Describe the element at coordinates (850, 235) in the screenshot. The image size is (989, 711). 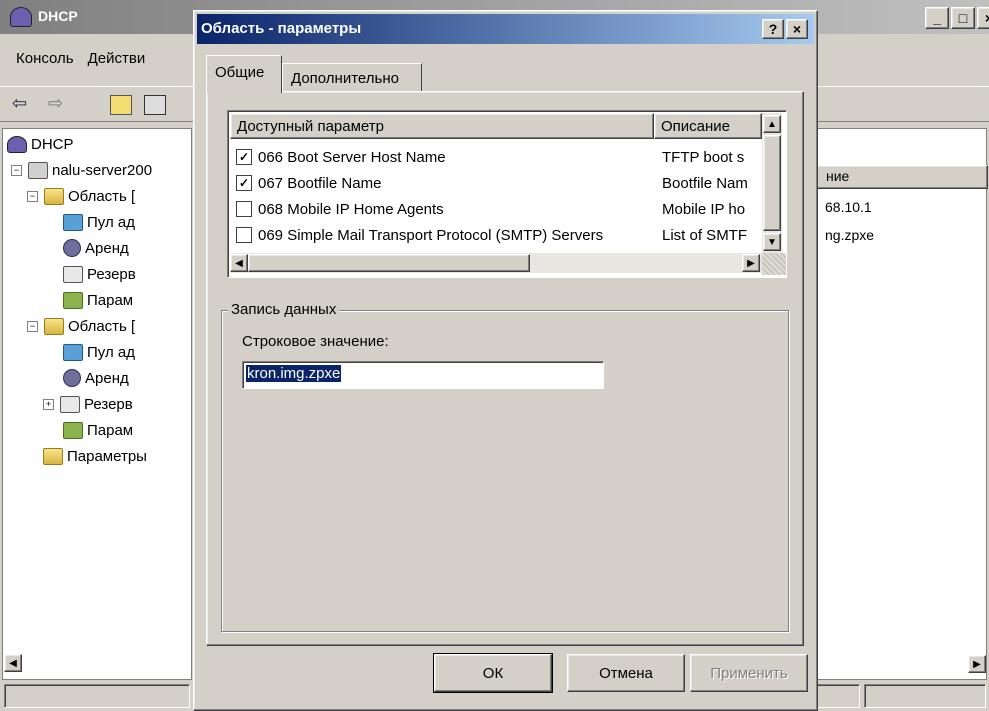
I see `details-value-2: ng.zpxe` at that location.